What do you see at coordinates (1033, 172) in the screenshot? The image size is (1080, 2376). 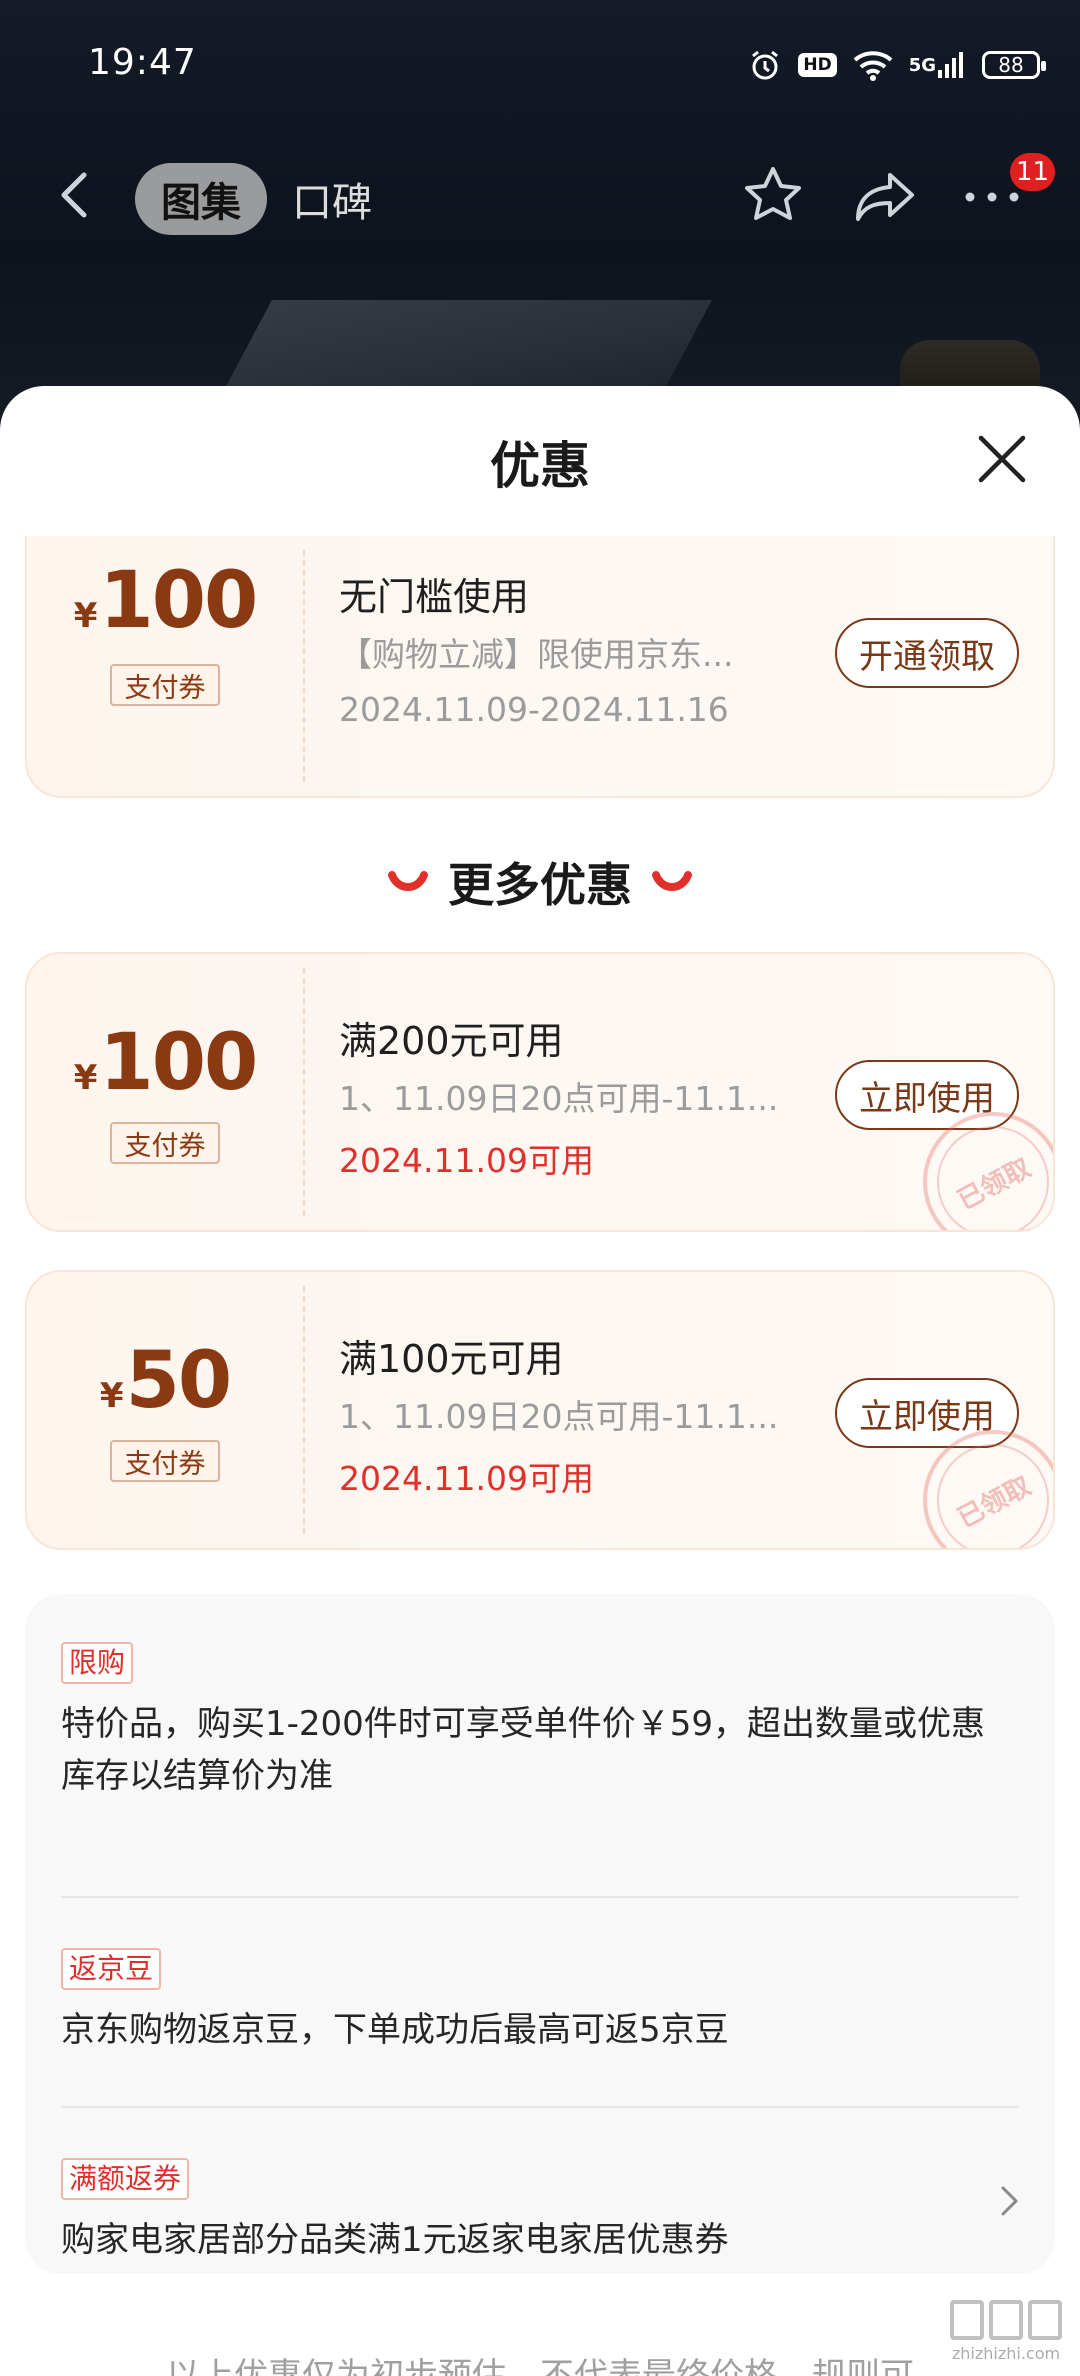 I see `message-count-badge: 11` at bounding box center [1033, 172].